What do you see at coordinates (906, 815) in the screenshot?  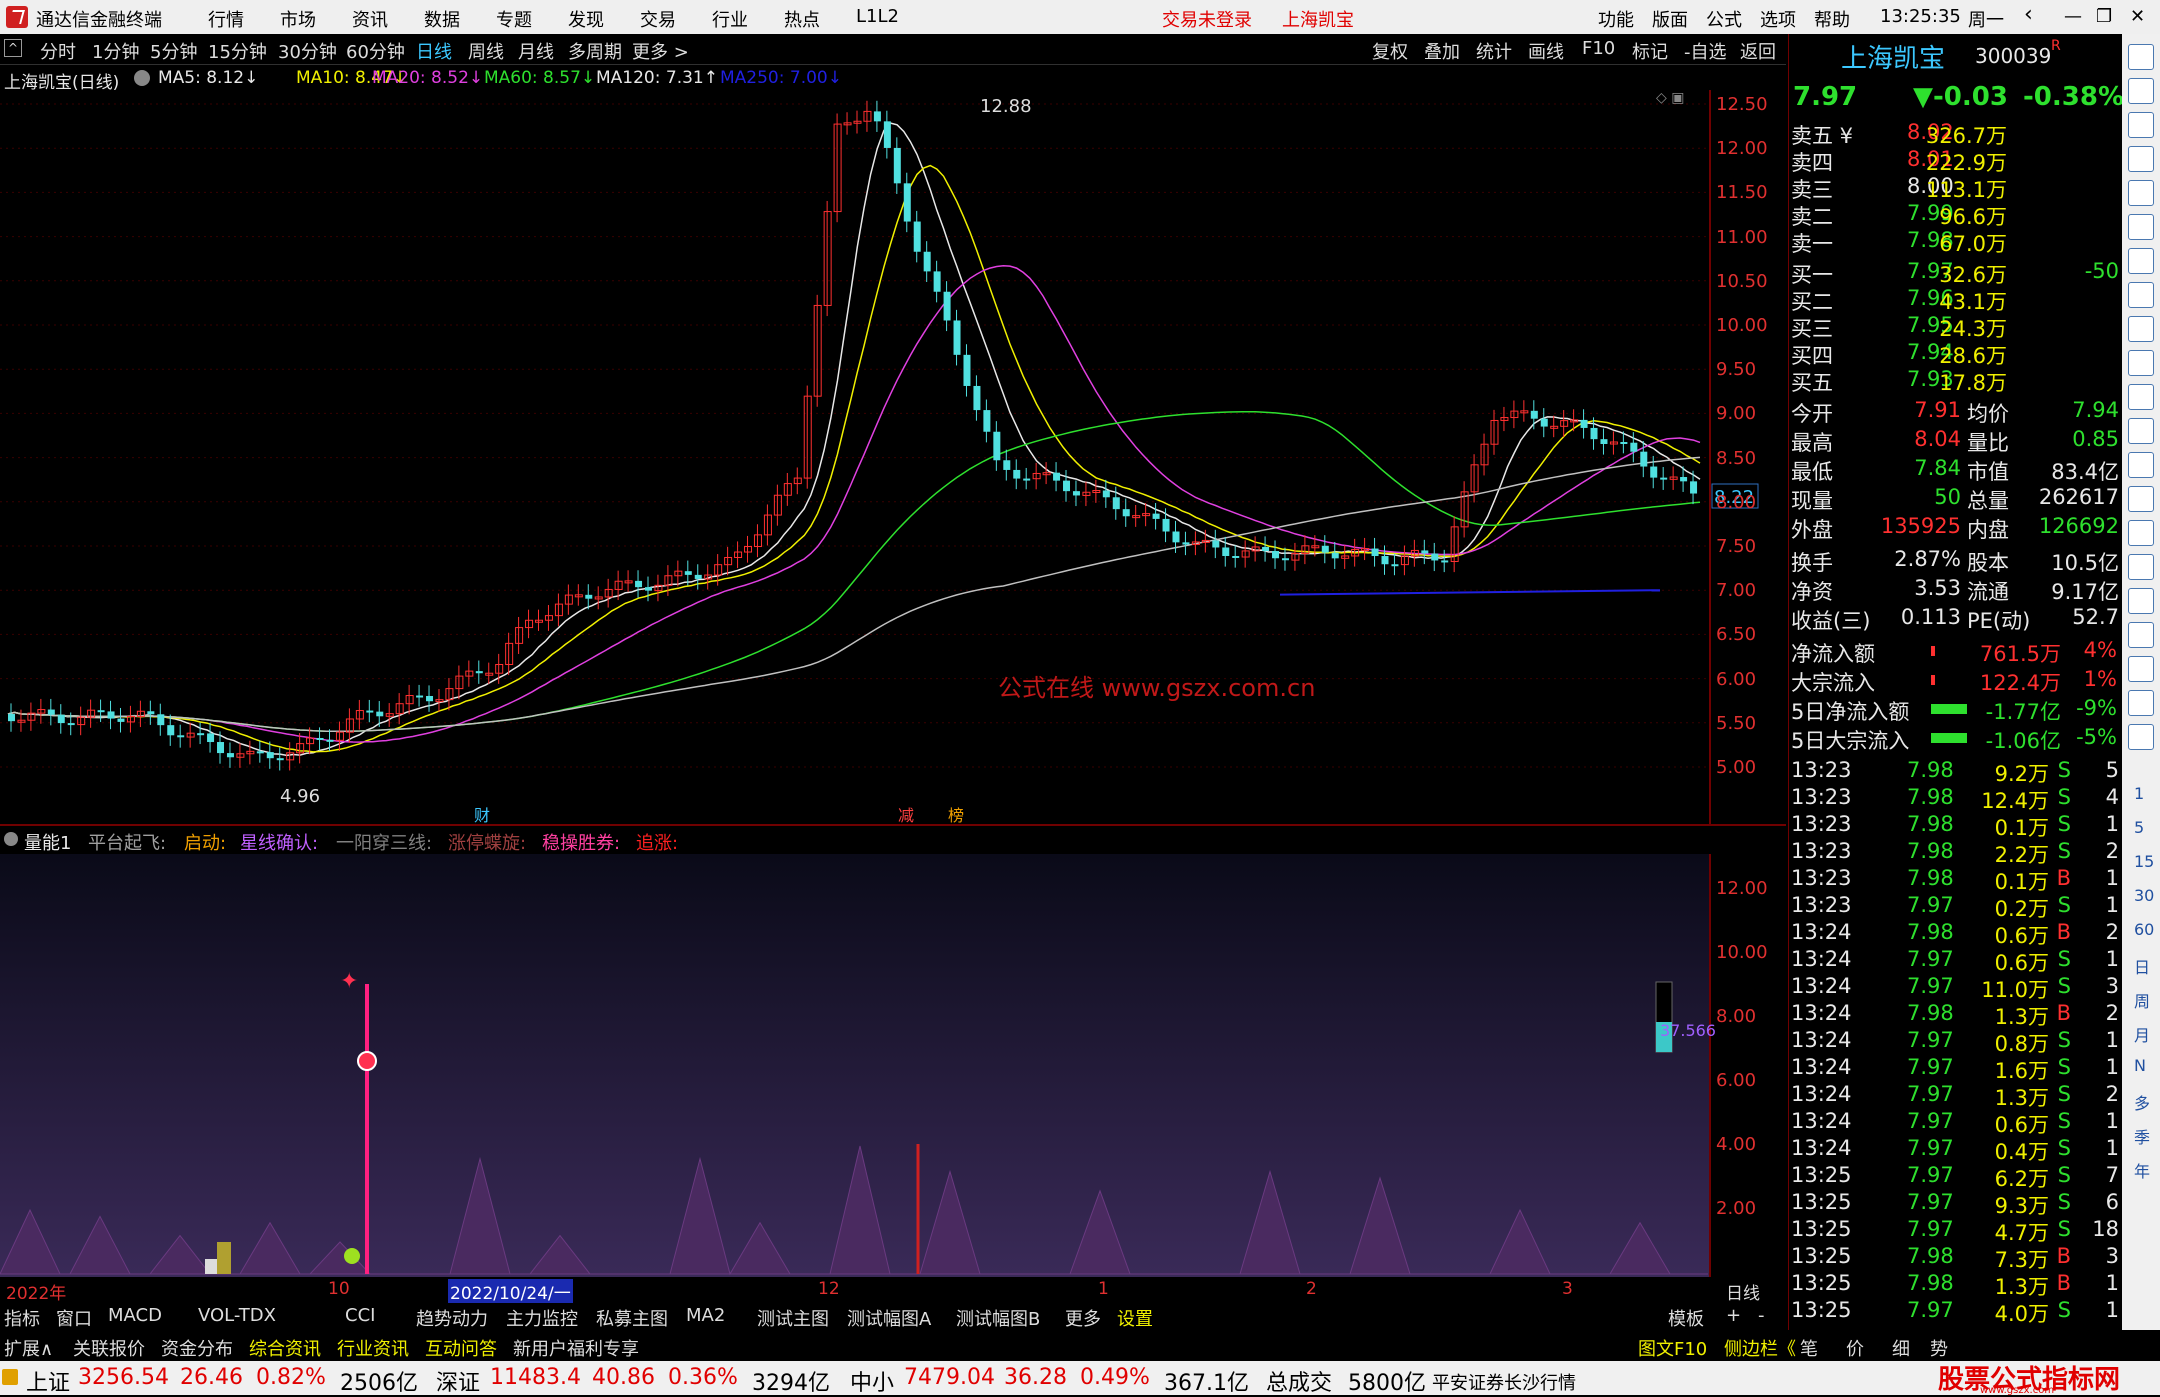 I see `event-mark-jian: 减` at bounding box center [906, 815].